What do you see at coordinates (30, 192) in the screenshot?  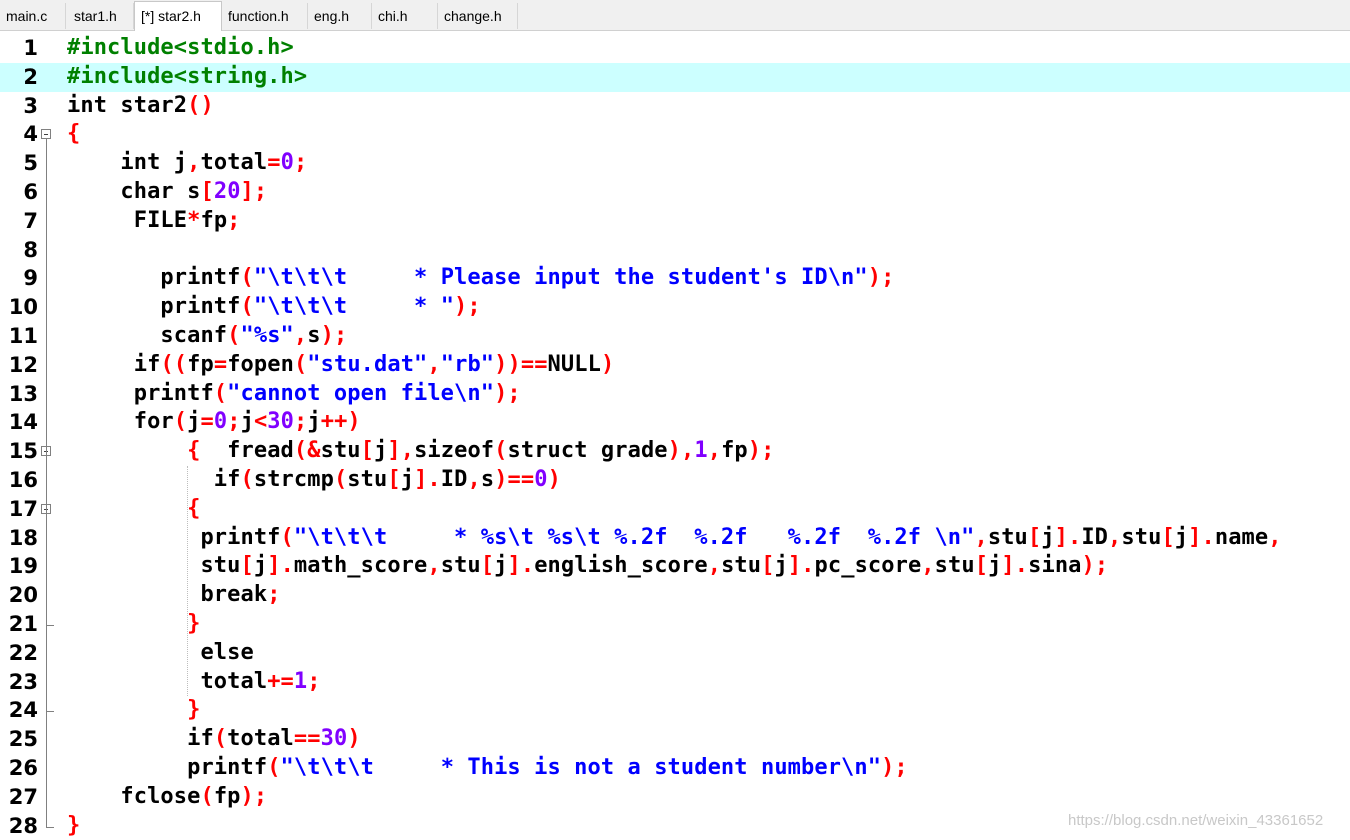 I see `line-number: 6` at bounding box center [30, 192].